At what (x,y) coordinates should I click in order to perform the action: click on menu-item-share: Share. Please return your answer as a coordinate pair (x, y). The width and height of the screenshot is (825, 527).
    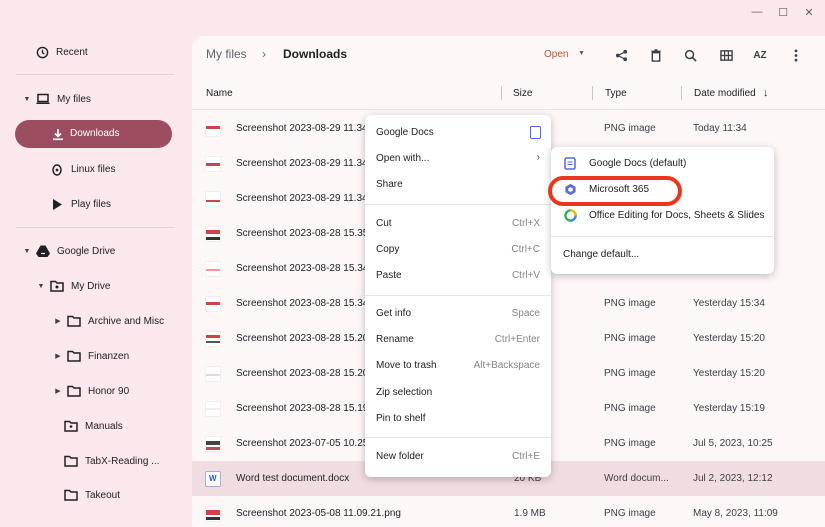
    Looking at the image, I should click on (458, 185).